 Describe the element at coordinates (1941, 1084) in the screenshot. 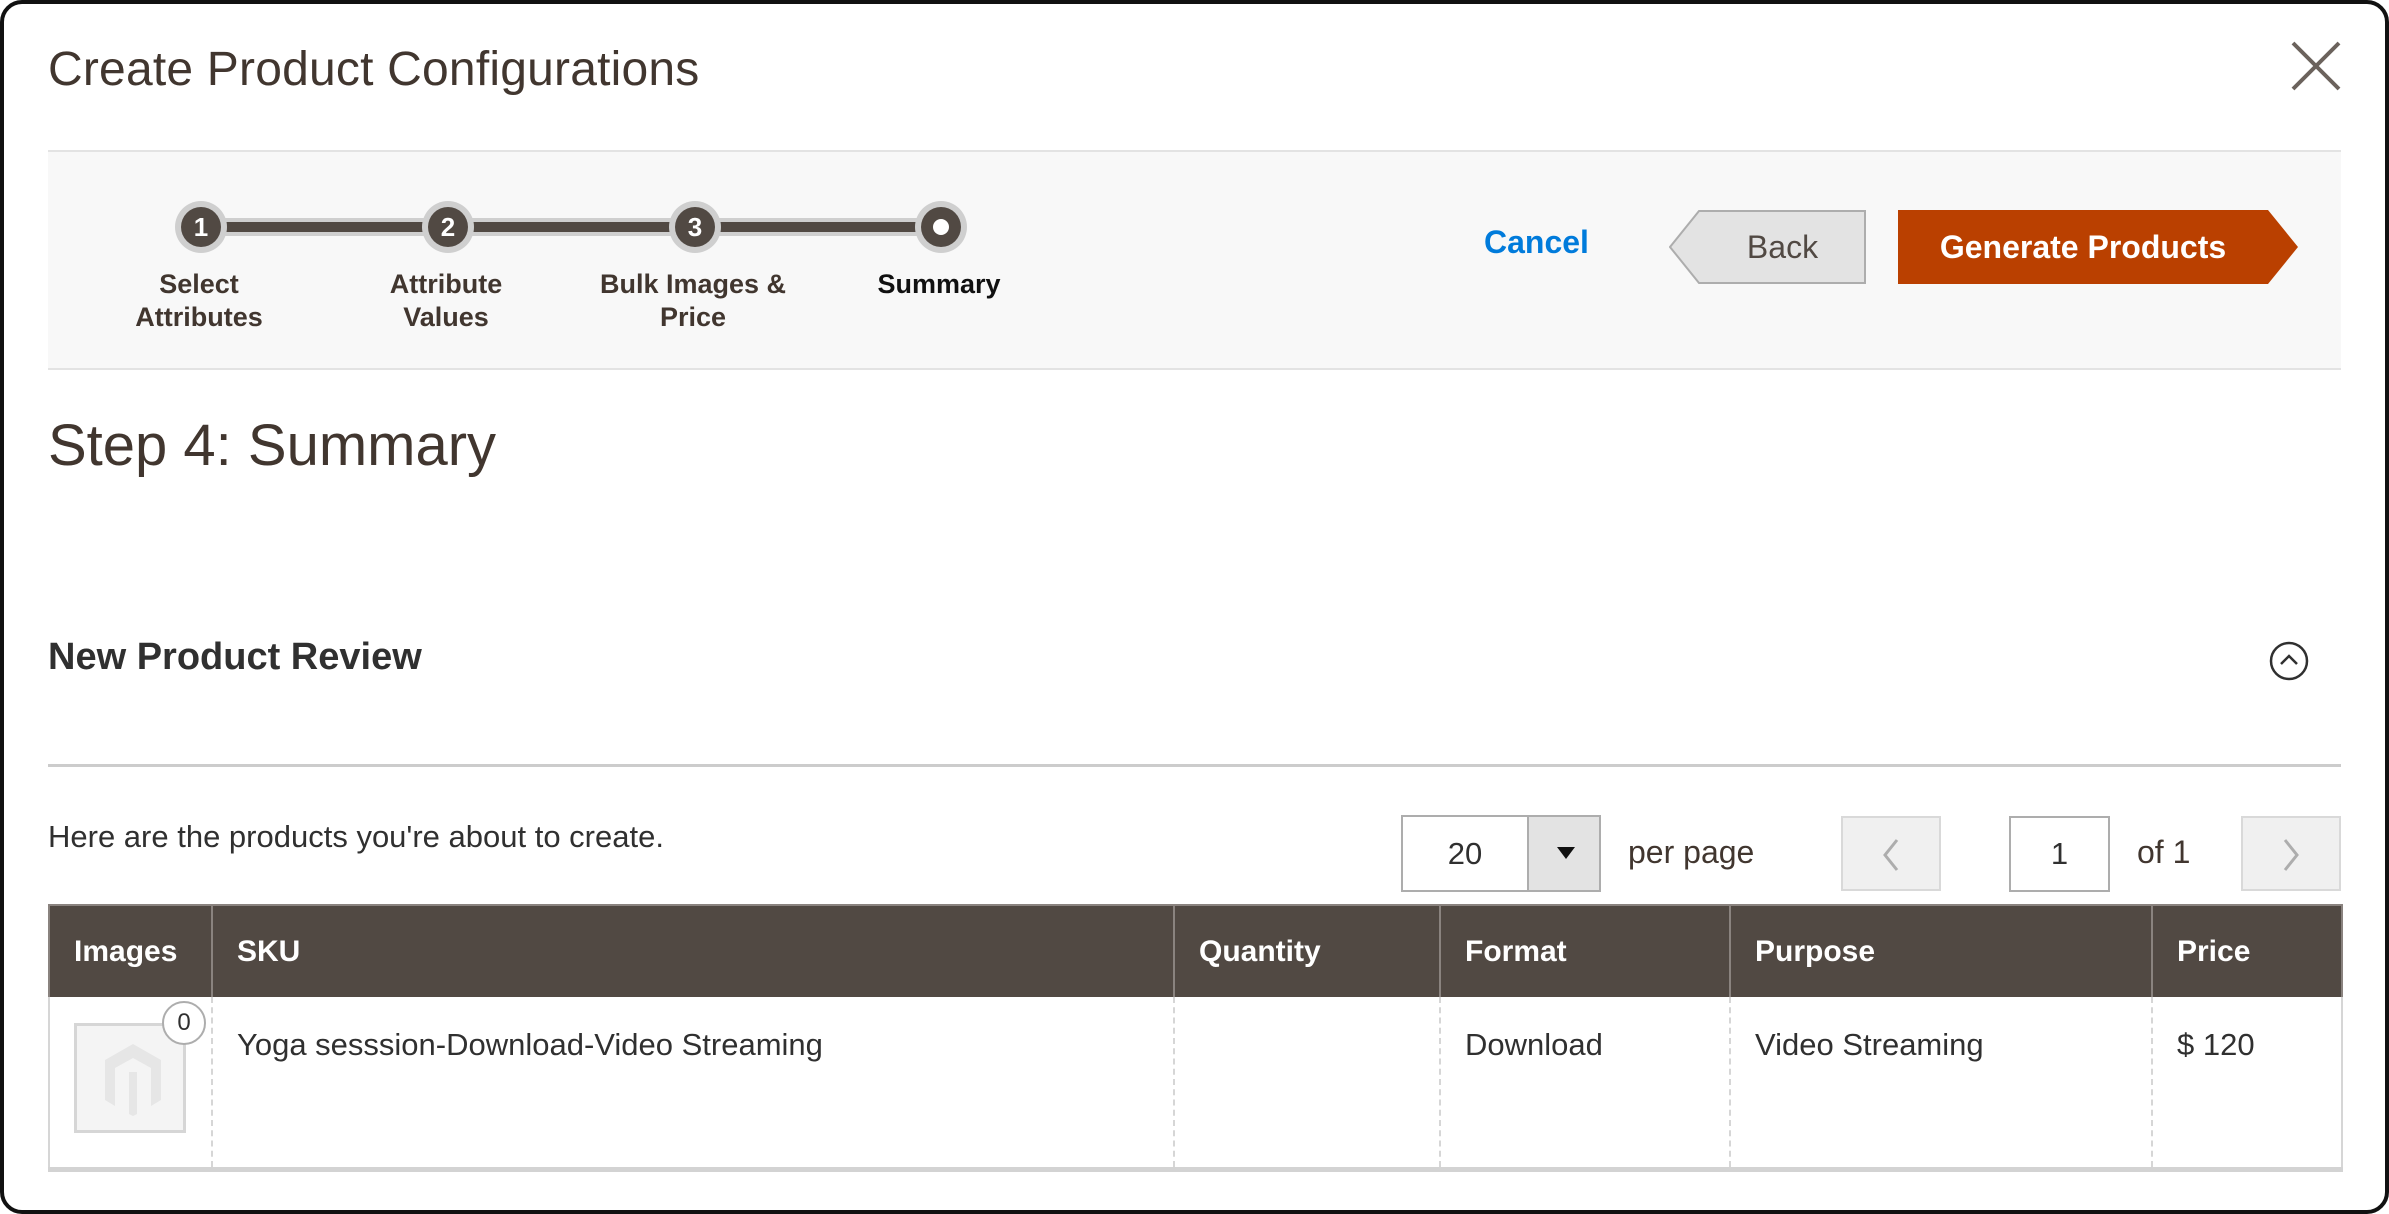

I see `purpose-cell: Video Streaming` at that location.